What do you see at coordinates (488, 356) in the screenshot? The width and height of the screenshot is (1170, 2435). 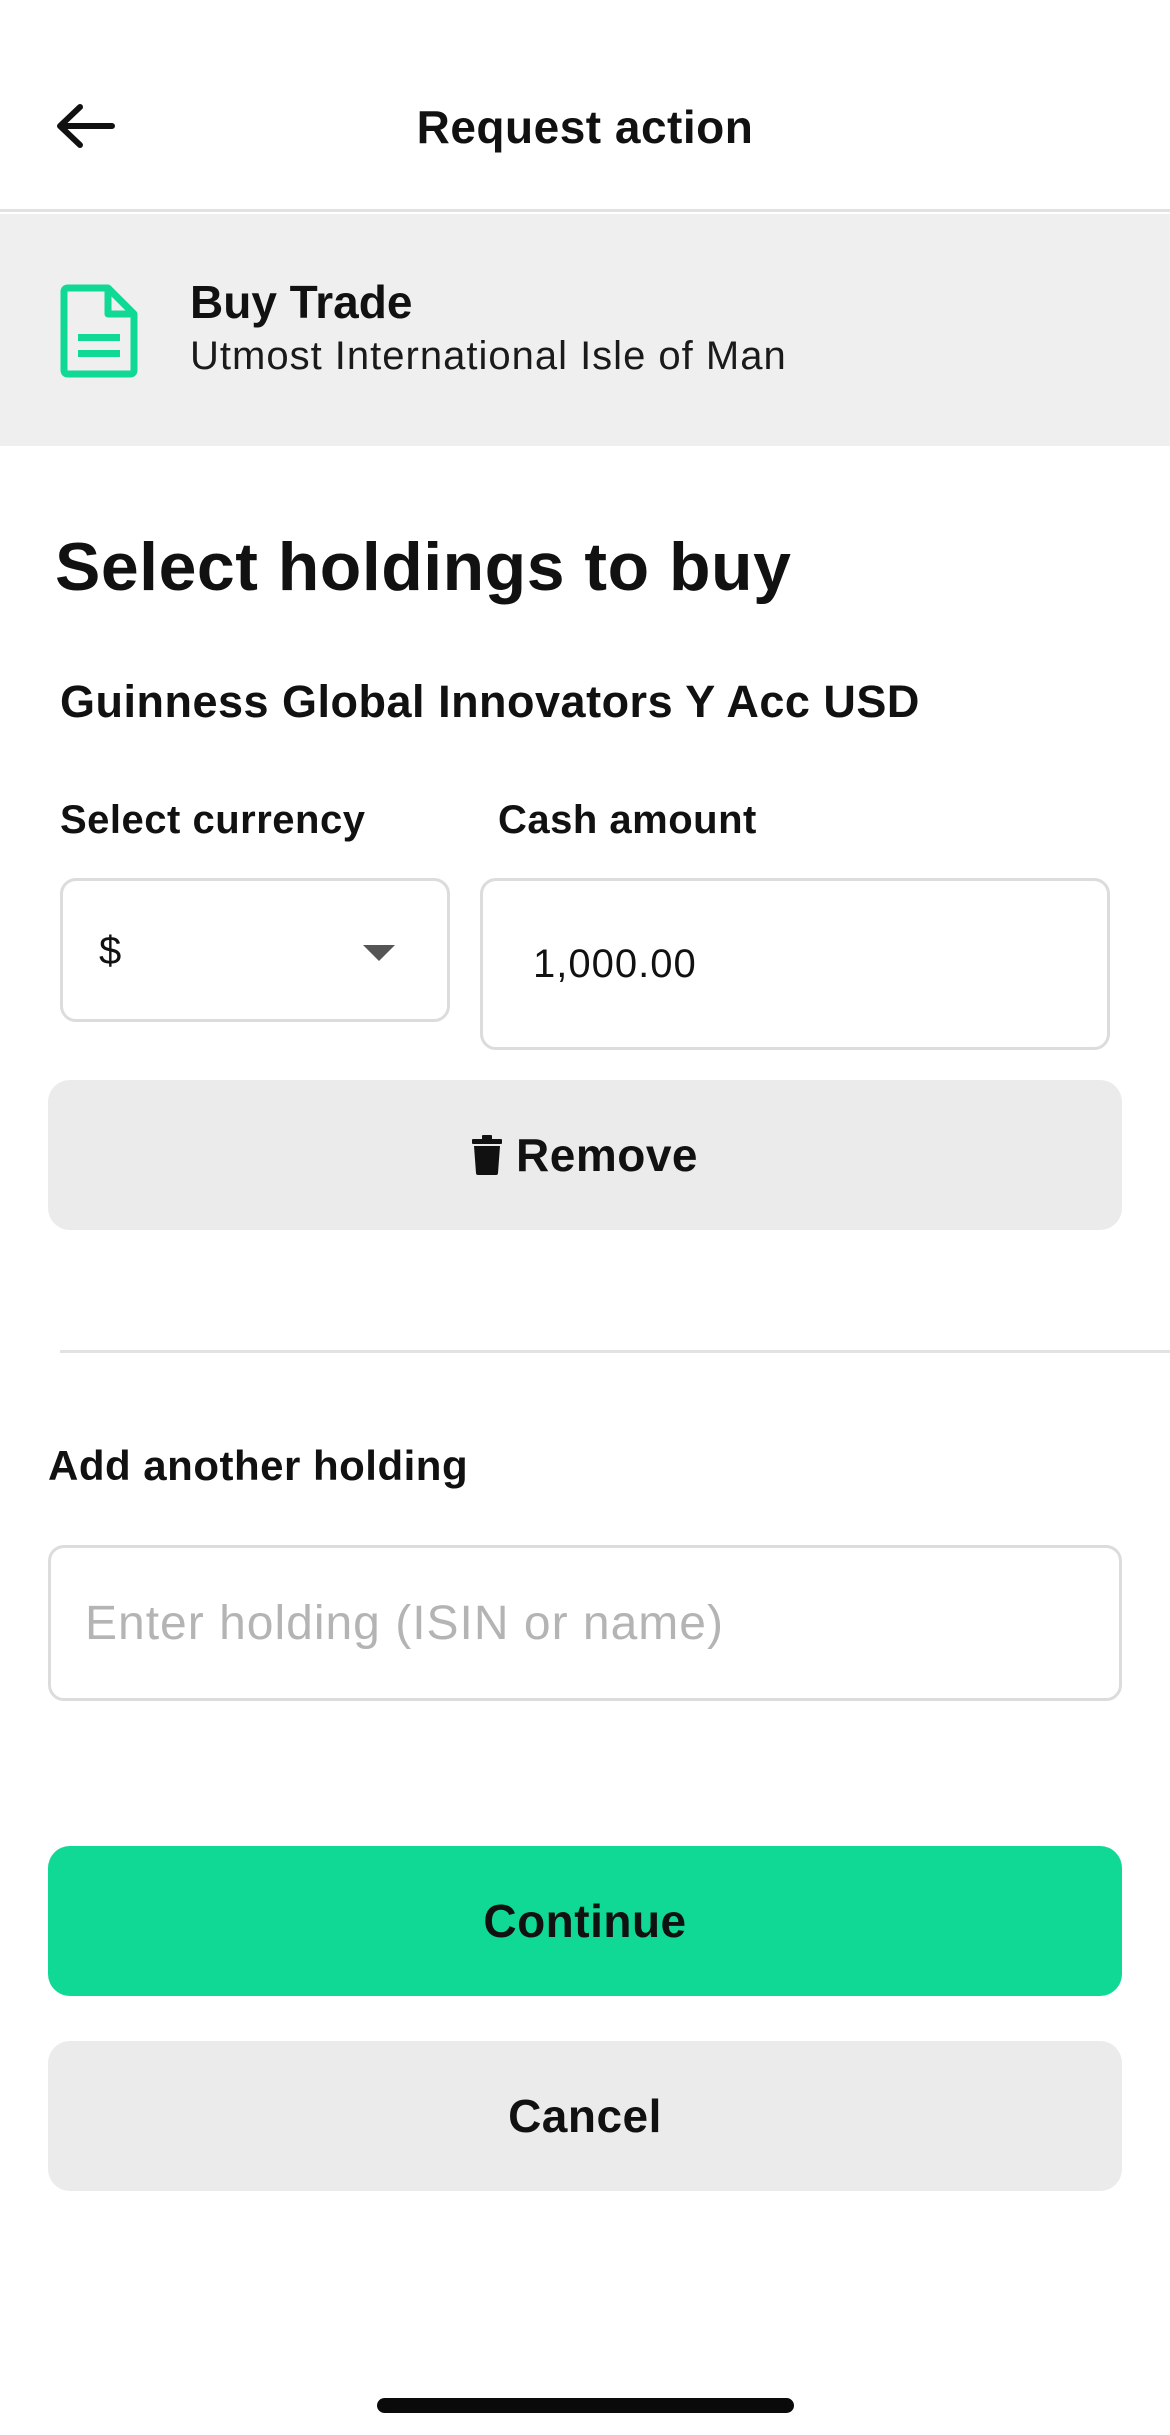 I see `action-subtitle: Utmost International Isle of Man` at bounding box center [488, 356].